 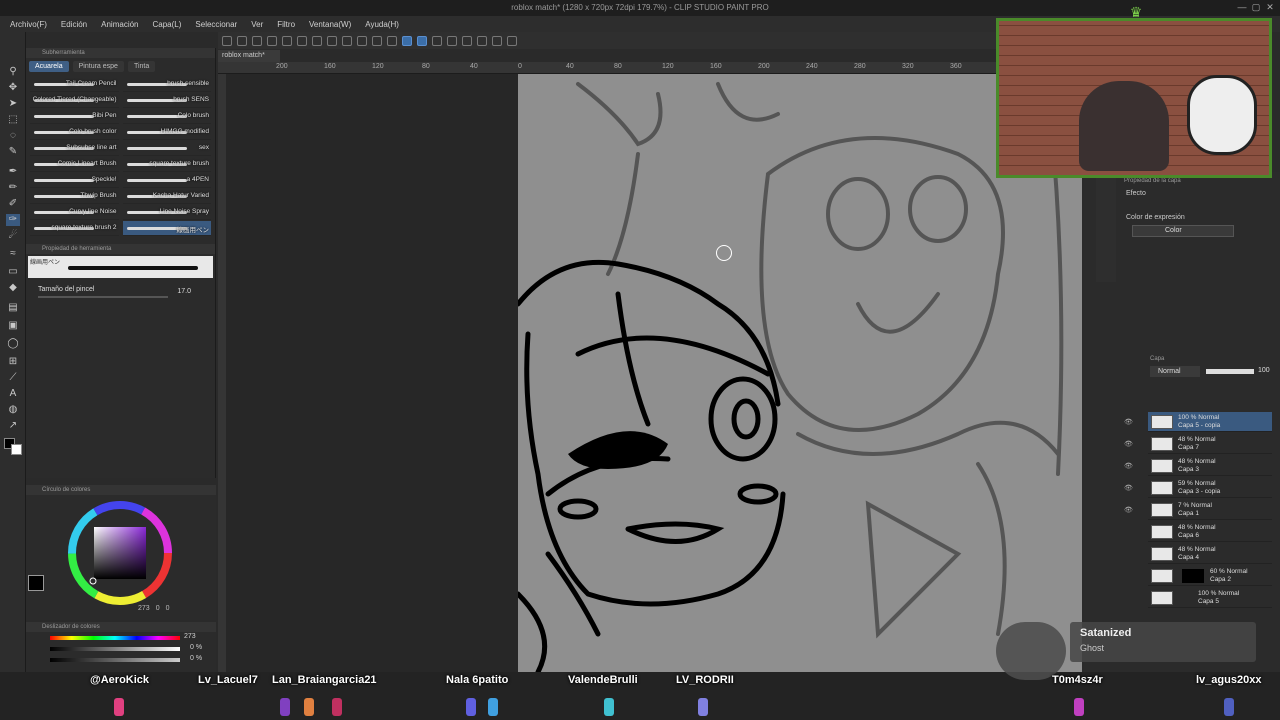 I want to click on menu-capa: Capa(L), so click(x=167, y=24).